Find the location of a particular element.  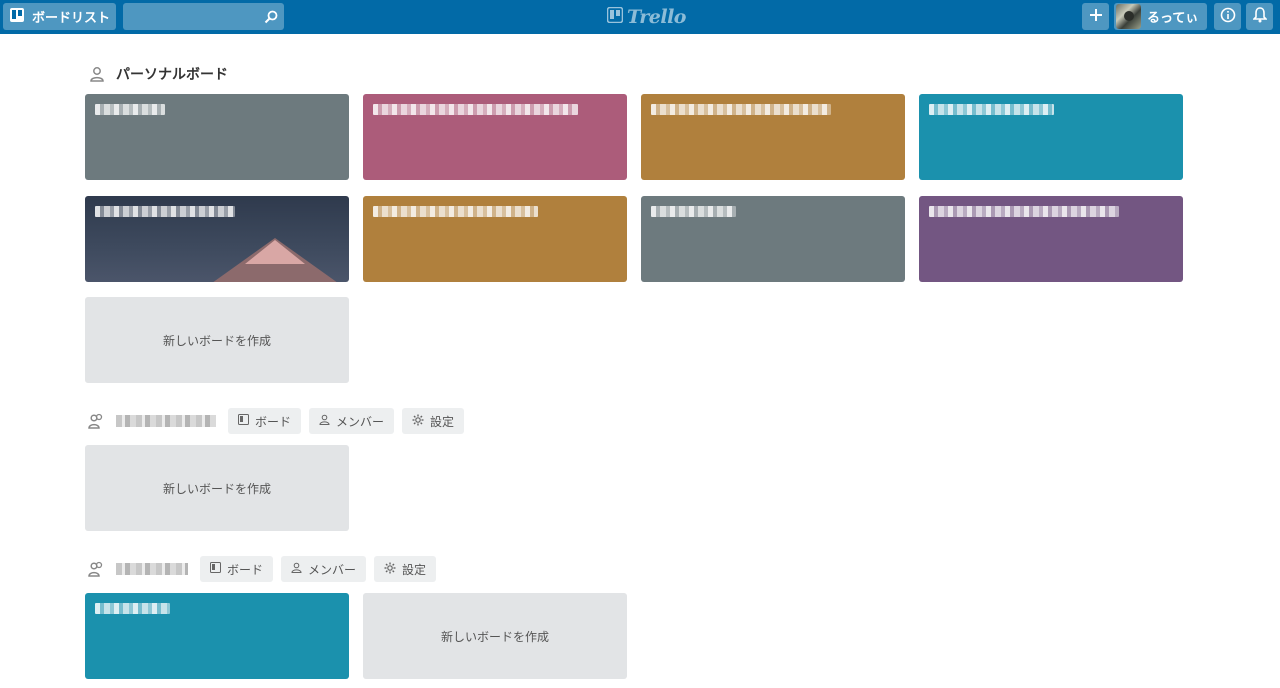

plus-icon is located at coordinates (1096, 16).